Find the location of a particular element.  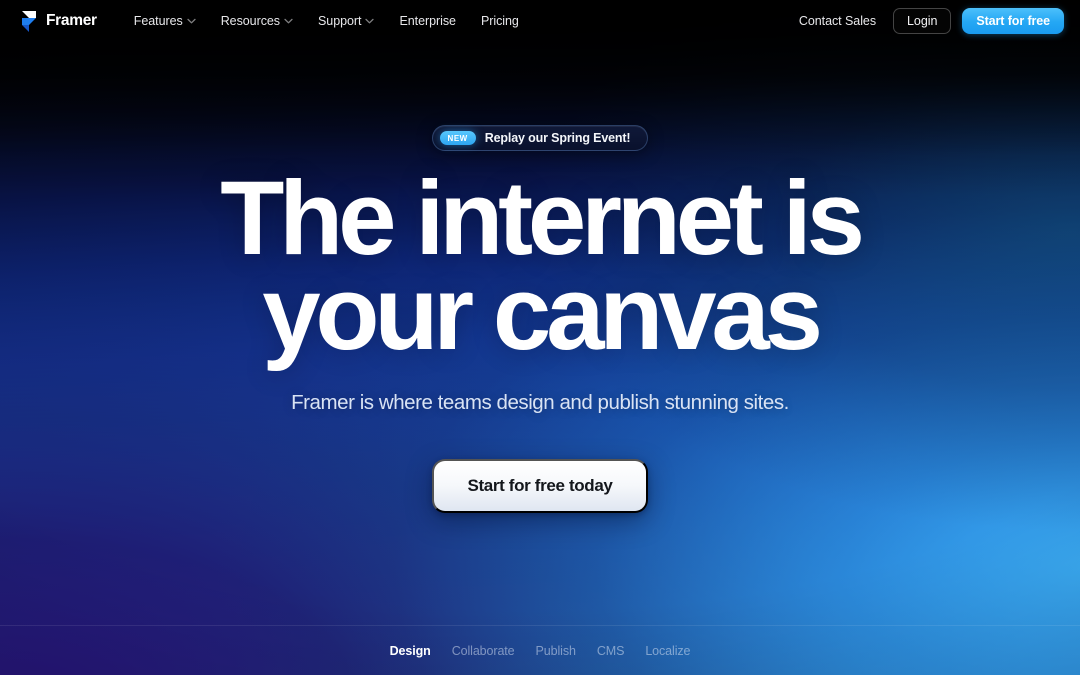

start-for-free-today-button: Start for free today is located at coordinates (540, 486).